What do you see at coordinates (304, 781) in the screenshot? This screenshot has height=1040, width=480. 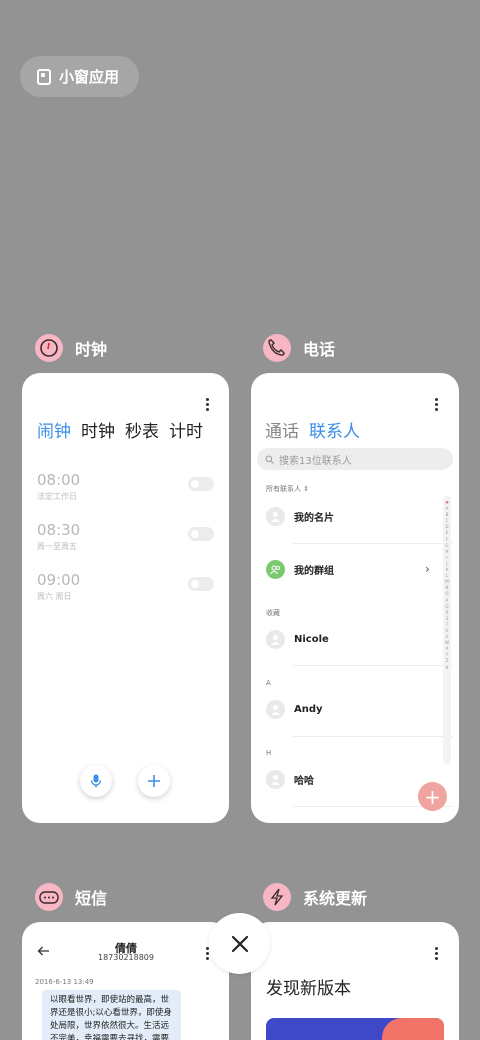 I see `contact-name: 哈哈` at bounding box center [304, 781].